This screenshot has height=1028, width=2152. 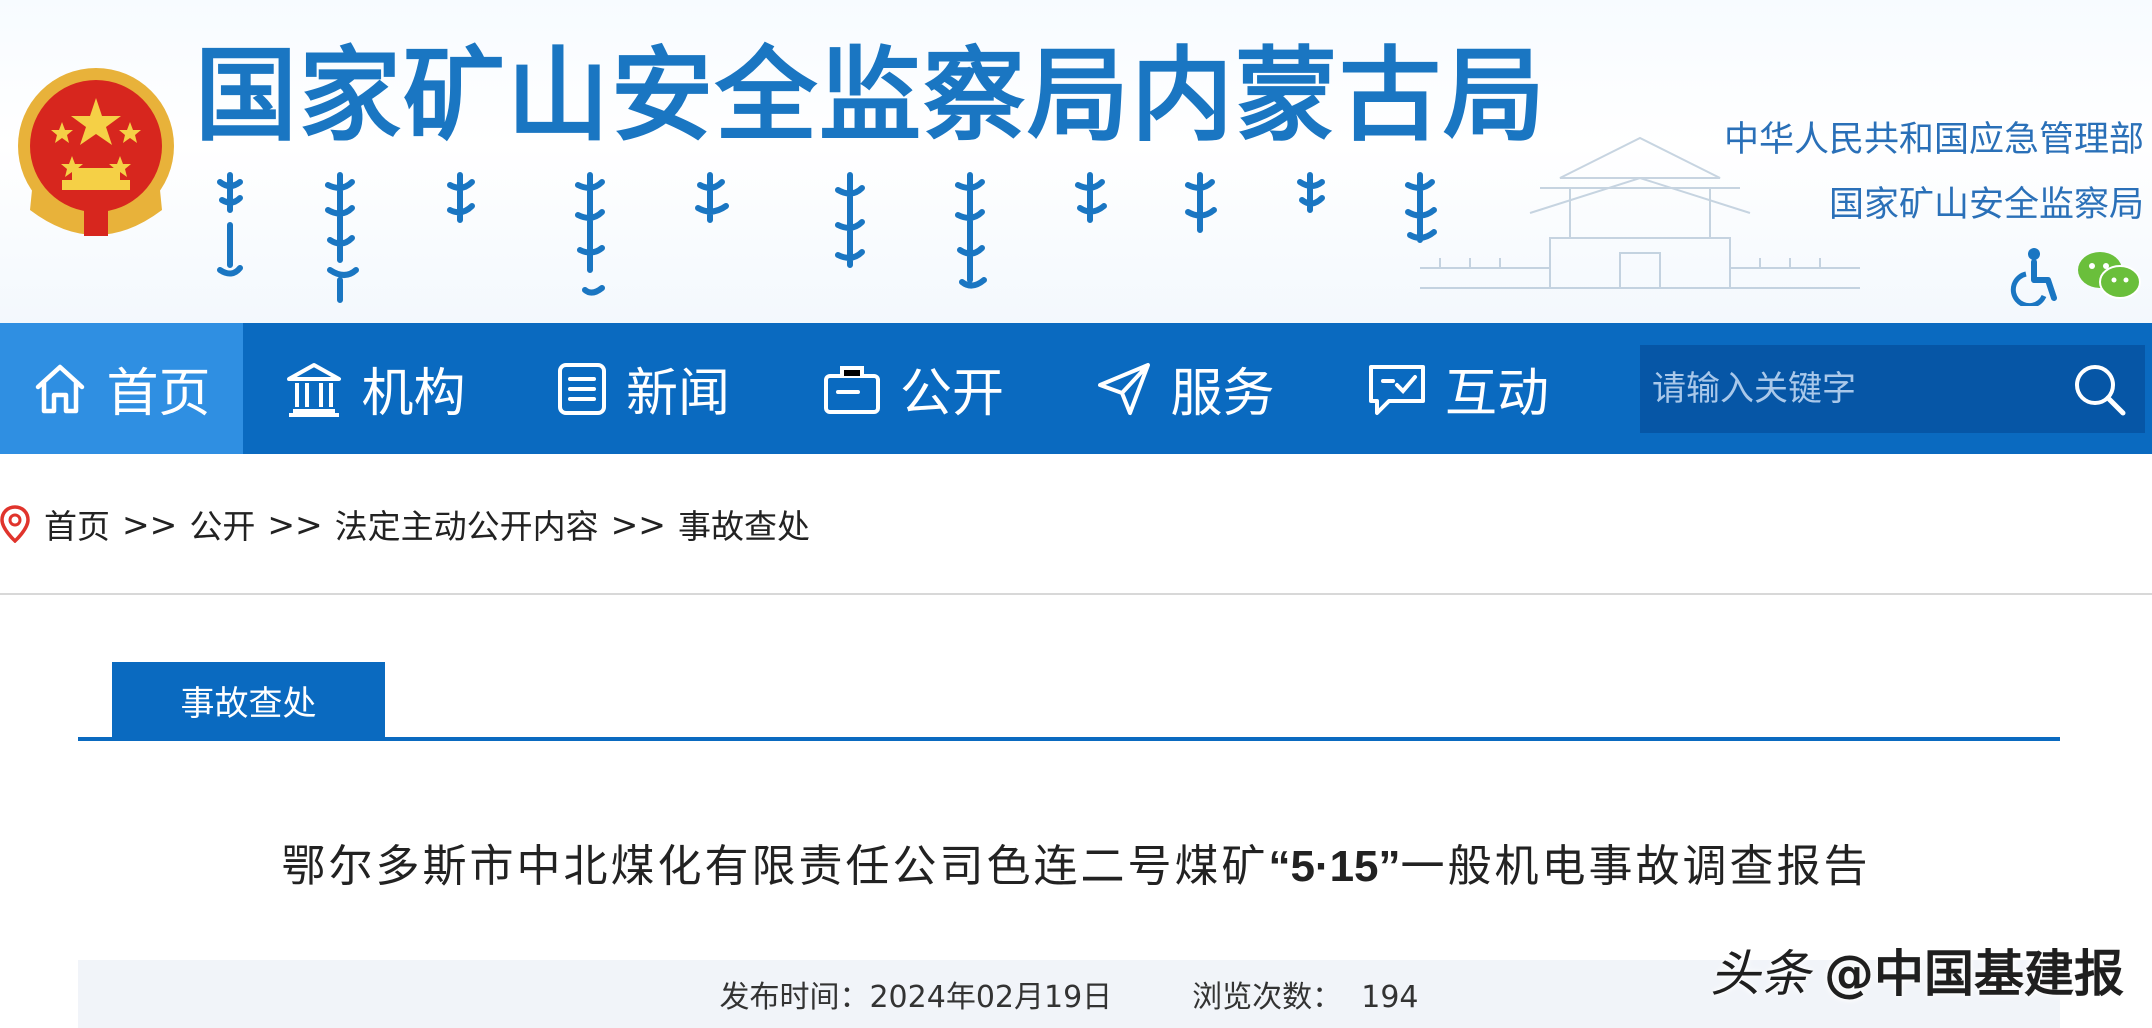 What do you see at coordinates (2109, 276) in the screenshot?
I see `wechat-icon` at bounding box center [2109, 276].